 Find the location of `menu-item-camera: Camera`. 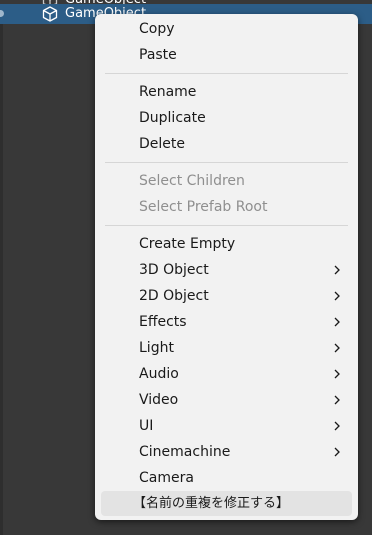

menu-item-camera: Camera is located at coordinates (226, 478).